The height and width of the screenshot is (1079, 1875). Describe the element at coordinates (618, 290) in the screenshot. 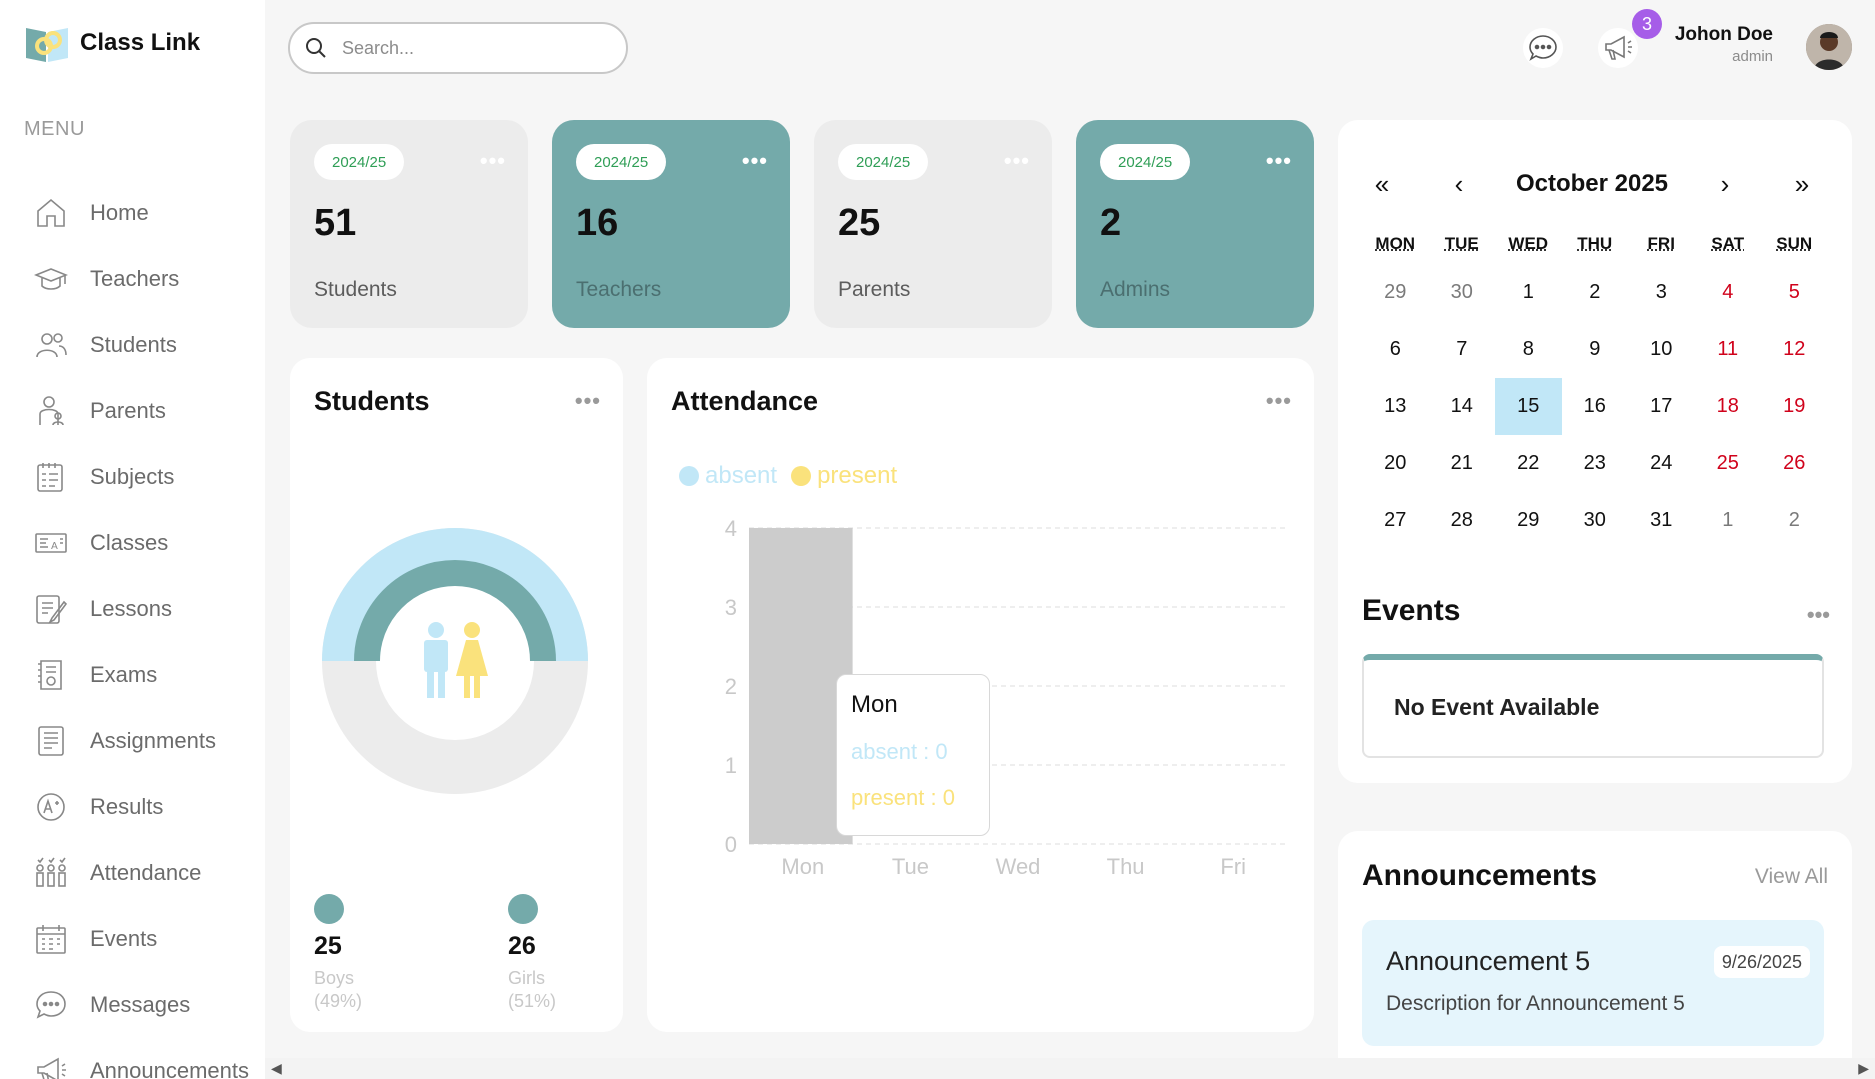

I see `stat-label: Teachers` at that location.